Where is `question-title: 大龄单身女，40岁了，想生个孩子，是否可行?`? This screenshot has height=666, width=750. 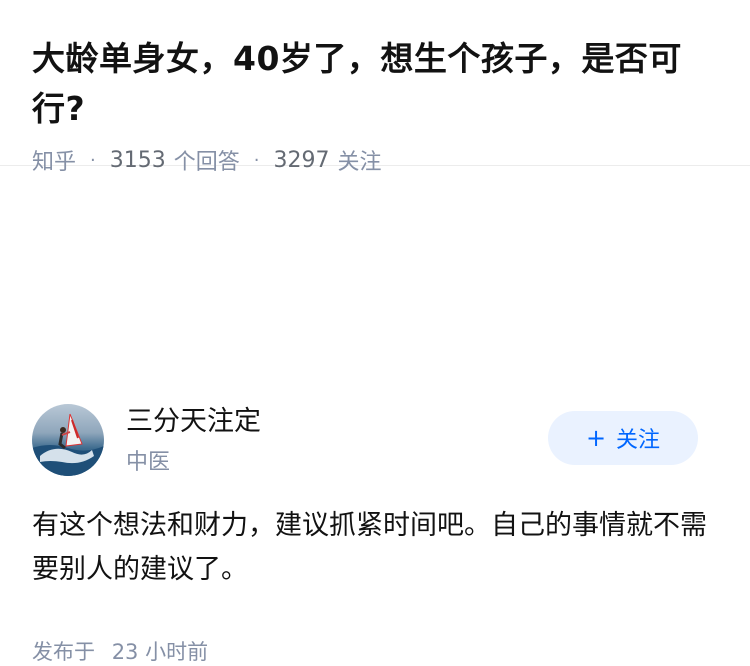
question-title: 大龄单身女，40岁了，想生个孩子，是否可行? is located at coordinates (375, 84).